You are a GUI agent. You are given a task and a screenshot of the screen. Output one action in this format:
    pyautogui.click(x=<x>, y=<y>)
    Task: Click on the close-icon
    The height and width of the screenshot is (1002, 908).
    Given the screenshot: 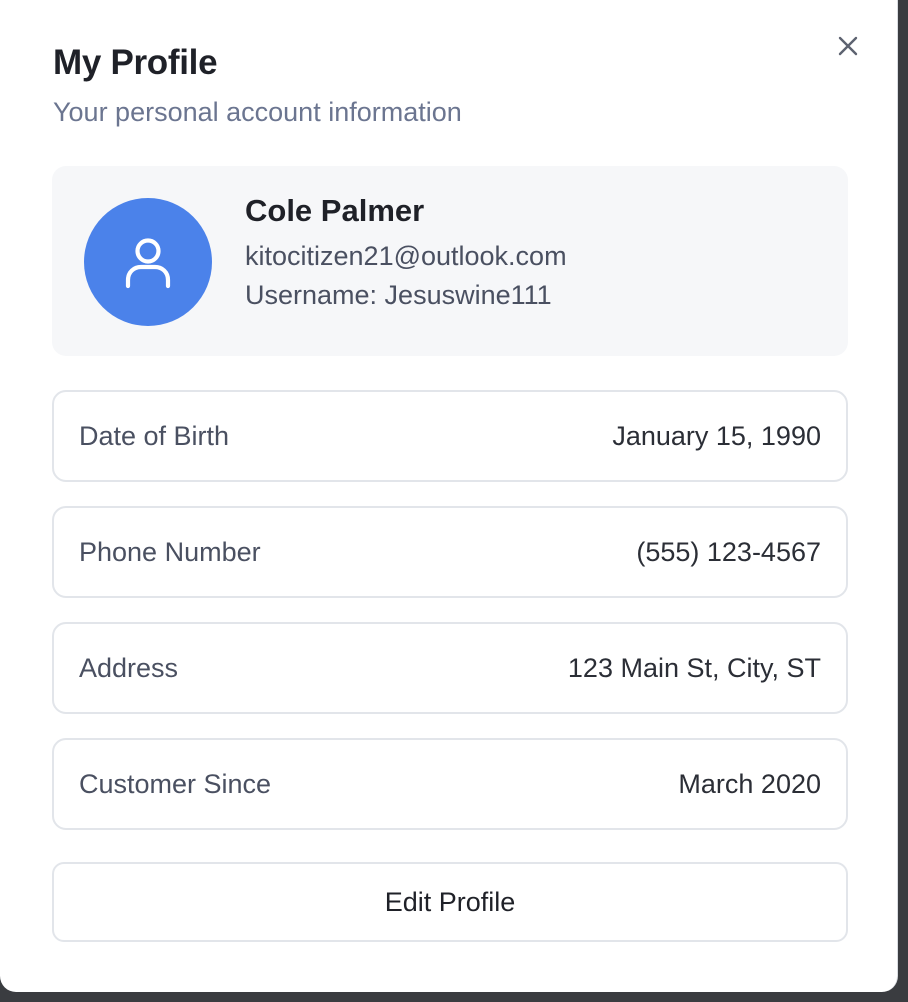 What is the action you would take?
    pyautogui.click(x=848, y=46)
    